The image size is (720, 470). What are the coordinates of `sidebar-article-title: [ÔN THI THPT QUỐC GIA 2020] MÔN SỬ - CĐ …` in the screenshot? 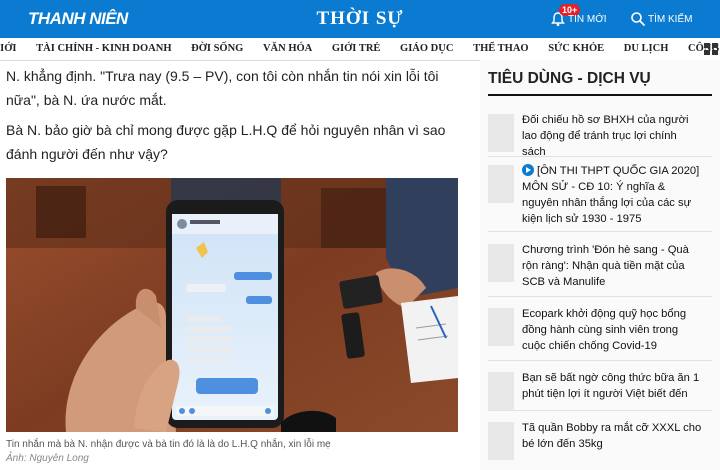 It's located at (612, 195).